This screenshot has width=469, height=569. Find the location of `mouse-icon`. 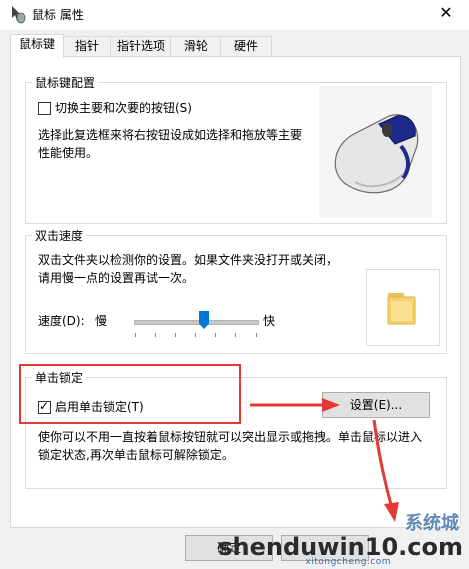

mouse-icon is located at coordinates (376, 154).